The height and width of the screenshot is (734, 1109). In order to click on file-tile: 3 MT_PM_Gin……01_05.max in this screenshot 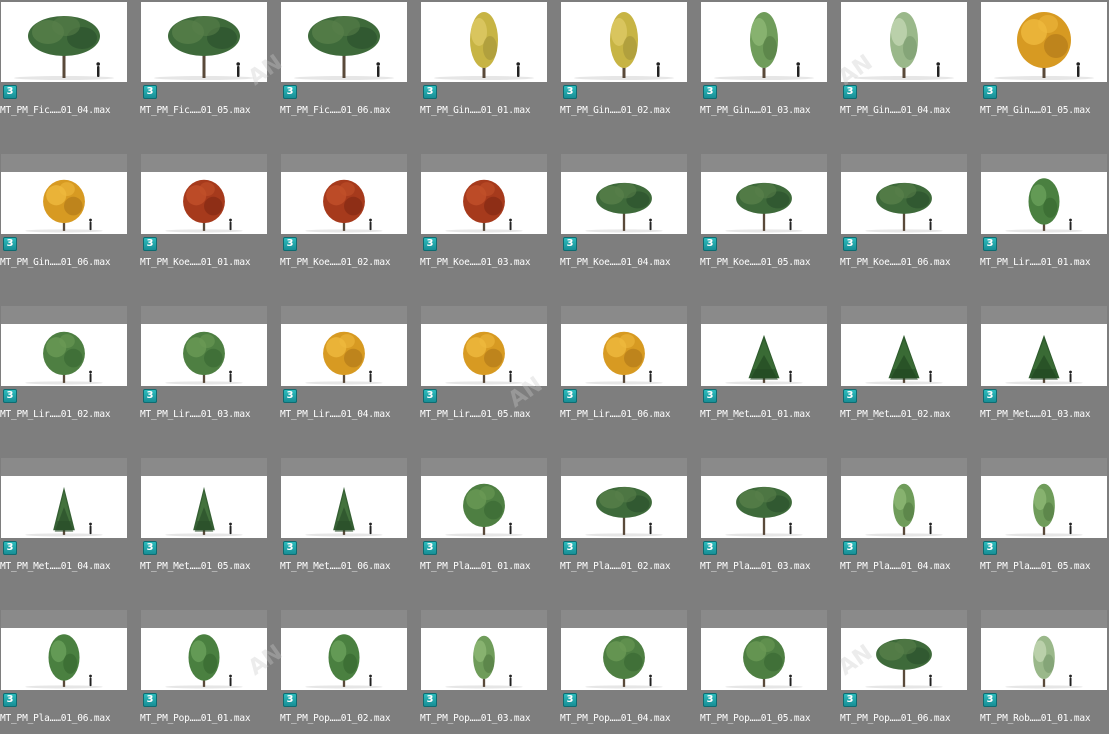, I will do `click(1043, 67)`.